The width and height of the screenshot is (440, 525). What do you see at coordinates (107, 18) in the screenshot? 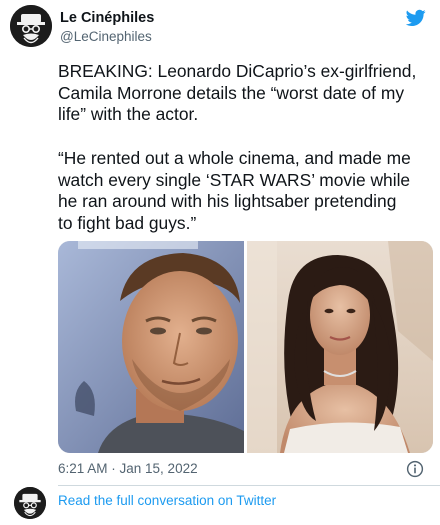
I see `display-name: Le Cinéphiles` at bounding box center [107, 18].